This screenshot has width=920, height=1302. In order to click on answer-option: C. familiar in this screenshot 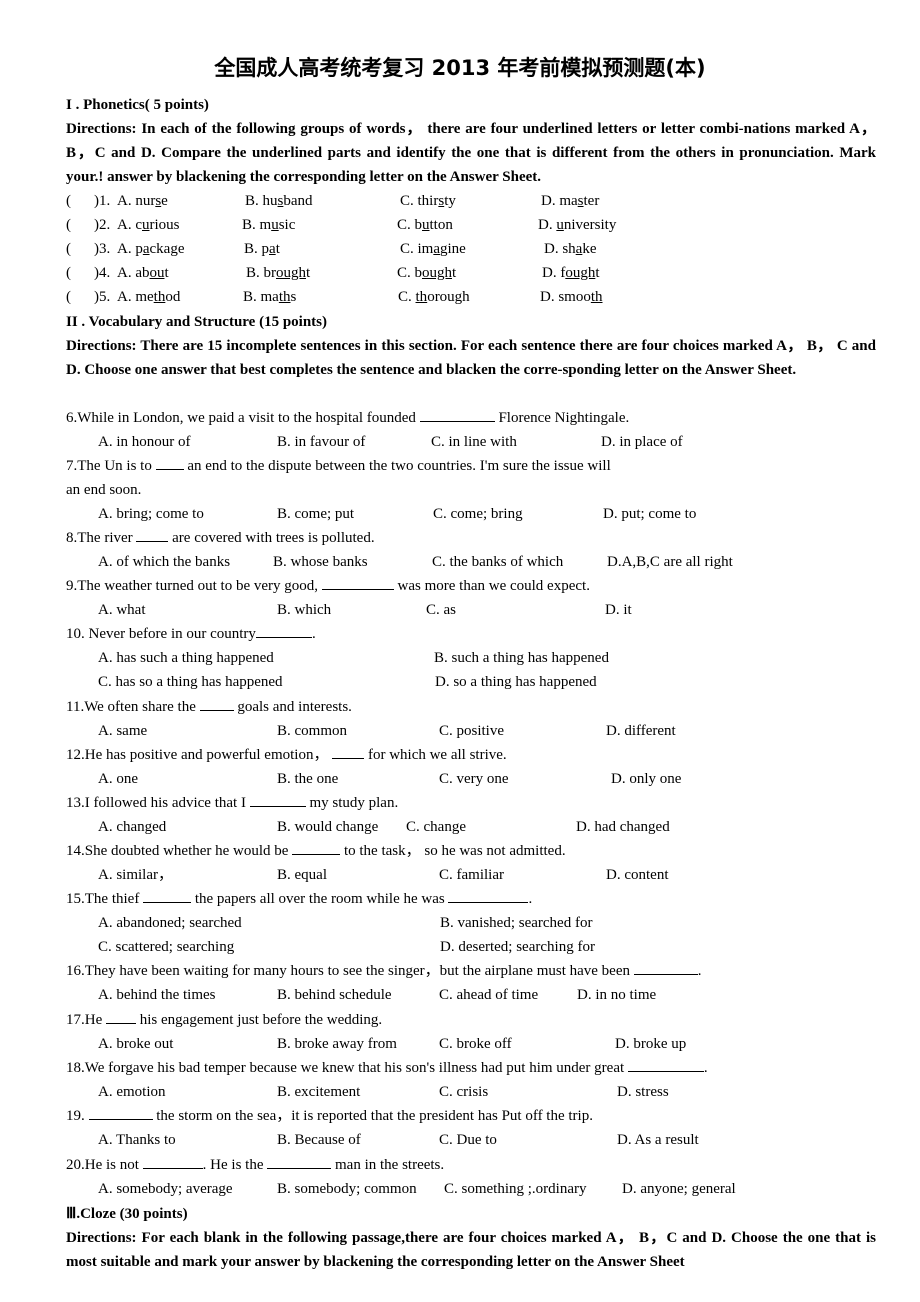, I will do `click(471, 875)`.